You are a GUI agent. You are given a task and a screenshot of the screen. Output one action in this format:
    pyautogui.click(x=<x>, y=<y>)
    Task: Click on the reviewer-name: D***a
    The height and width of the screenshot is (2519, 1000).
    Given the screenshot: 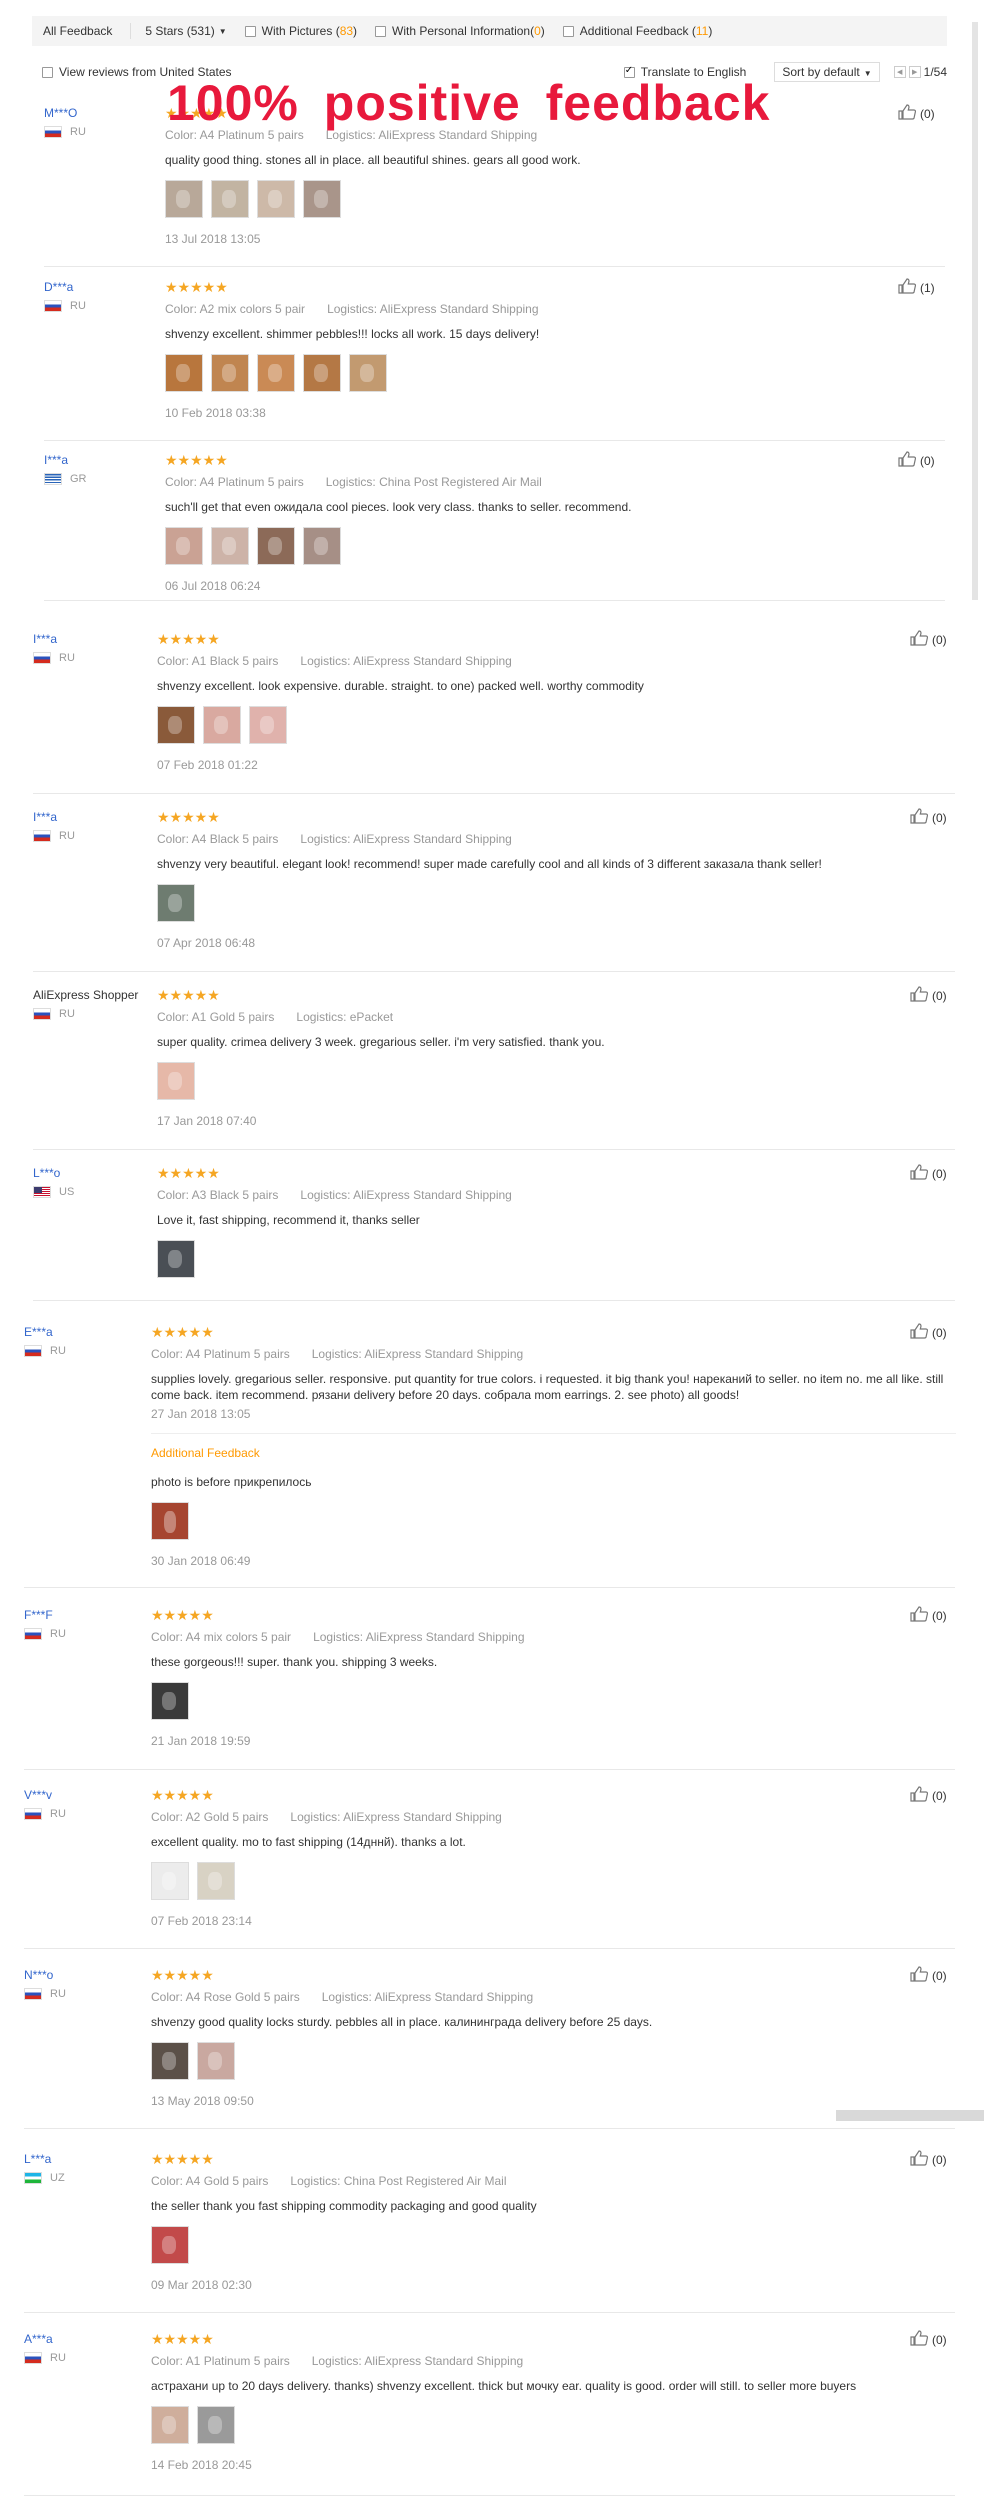 What is the action you would take?
    pyautogui.click(x=58, y=287)
    